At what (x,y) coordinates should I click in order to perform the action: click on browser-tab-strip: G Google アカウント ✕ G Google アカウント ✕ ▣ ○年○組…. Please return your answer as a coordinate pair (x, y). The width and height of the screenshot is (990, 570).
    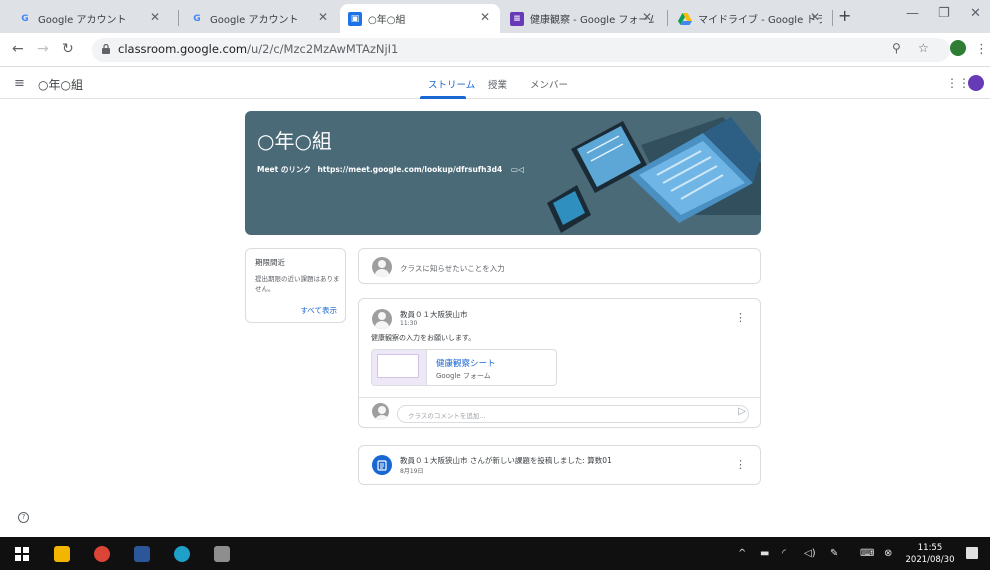
    Looking at the image, I should click on (495, 16).